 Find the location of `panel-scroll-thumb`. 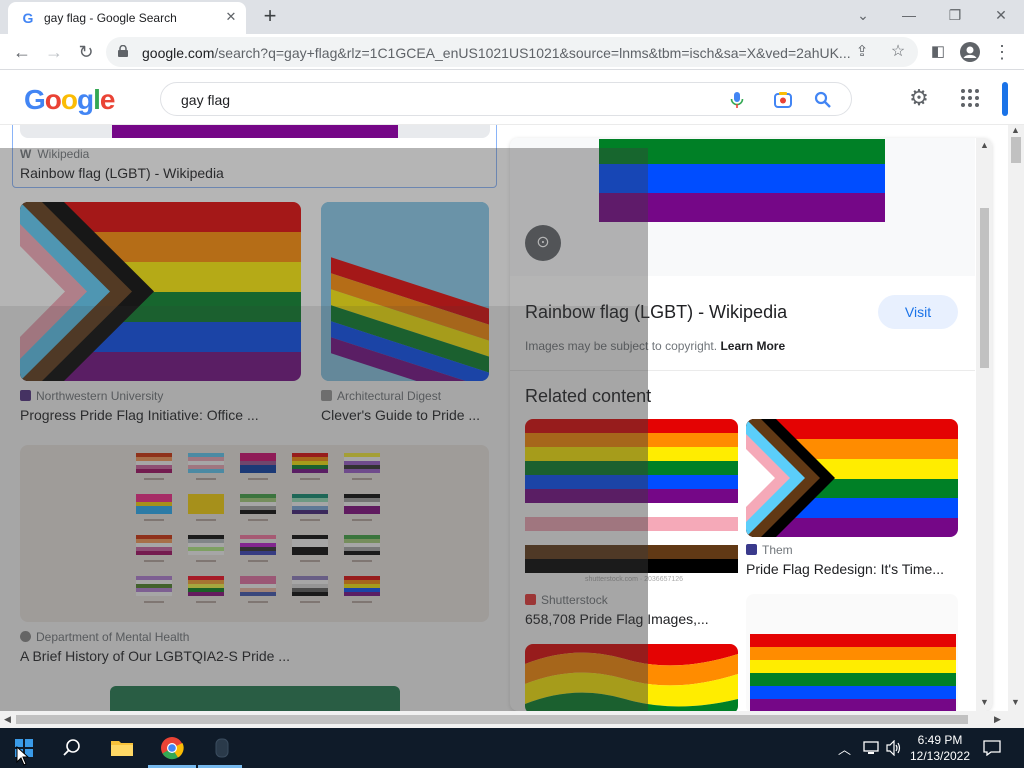

panel-scroll-thumb is located at coordinates (984, 288).